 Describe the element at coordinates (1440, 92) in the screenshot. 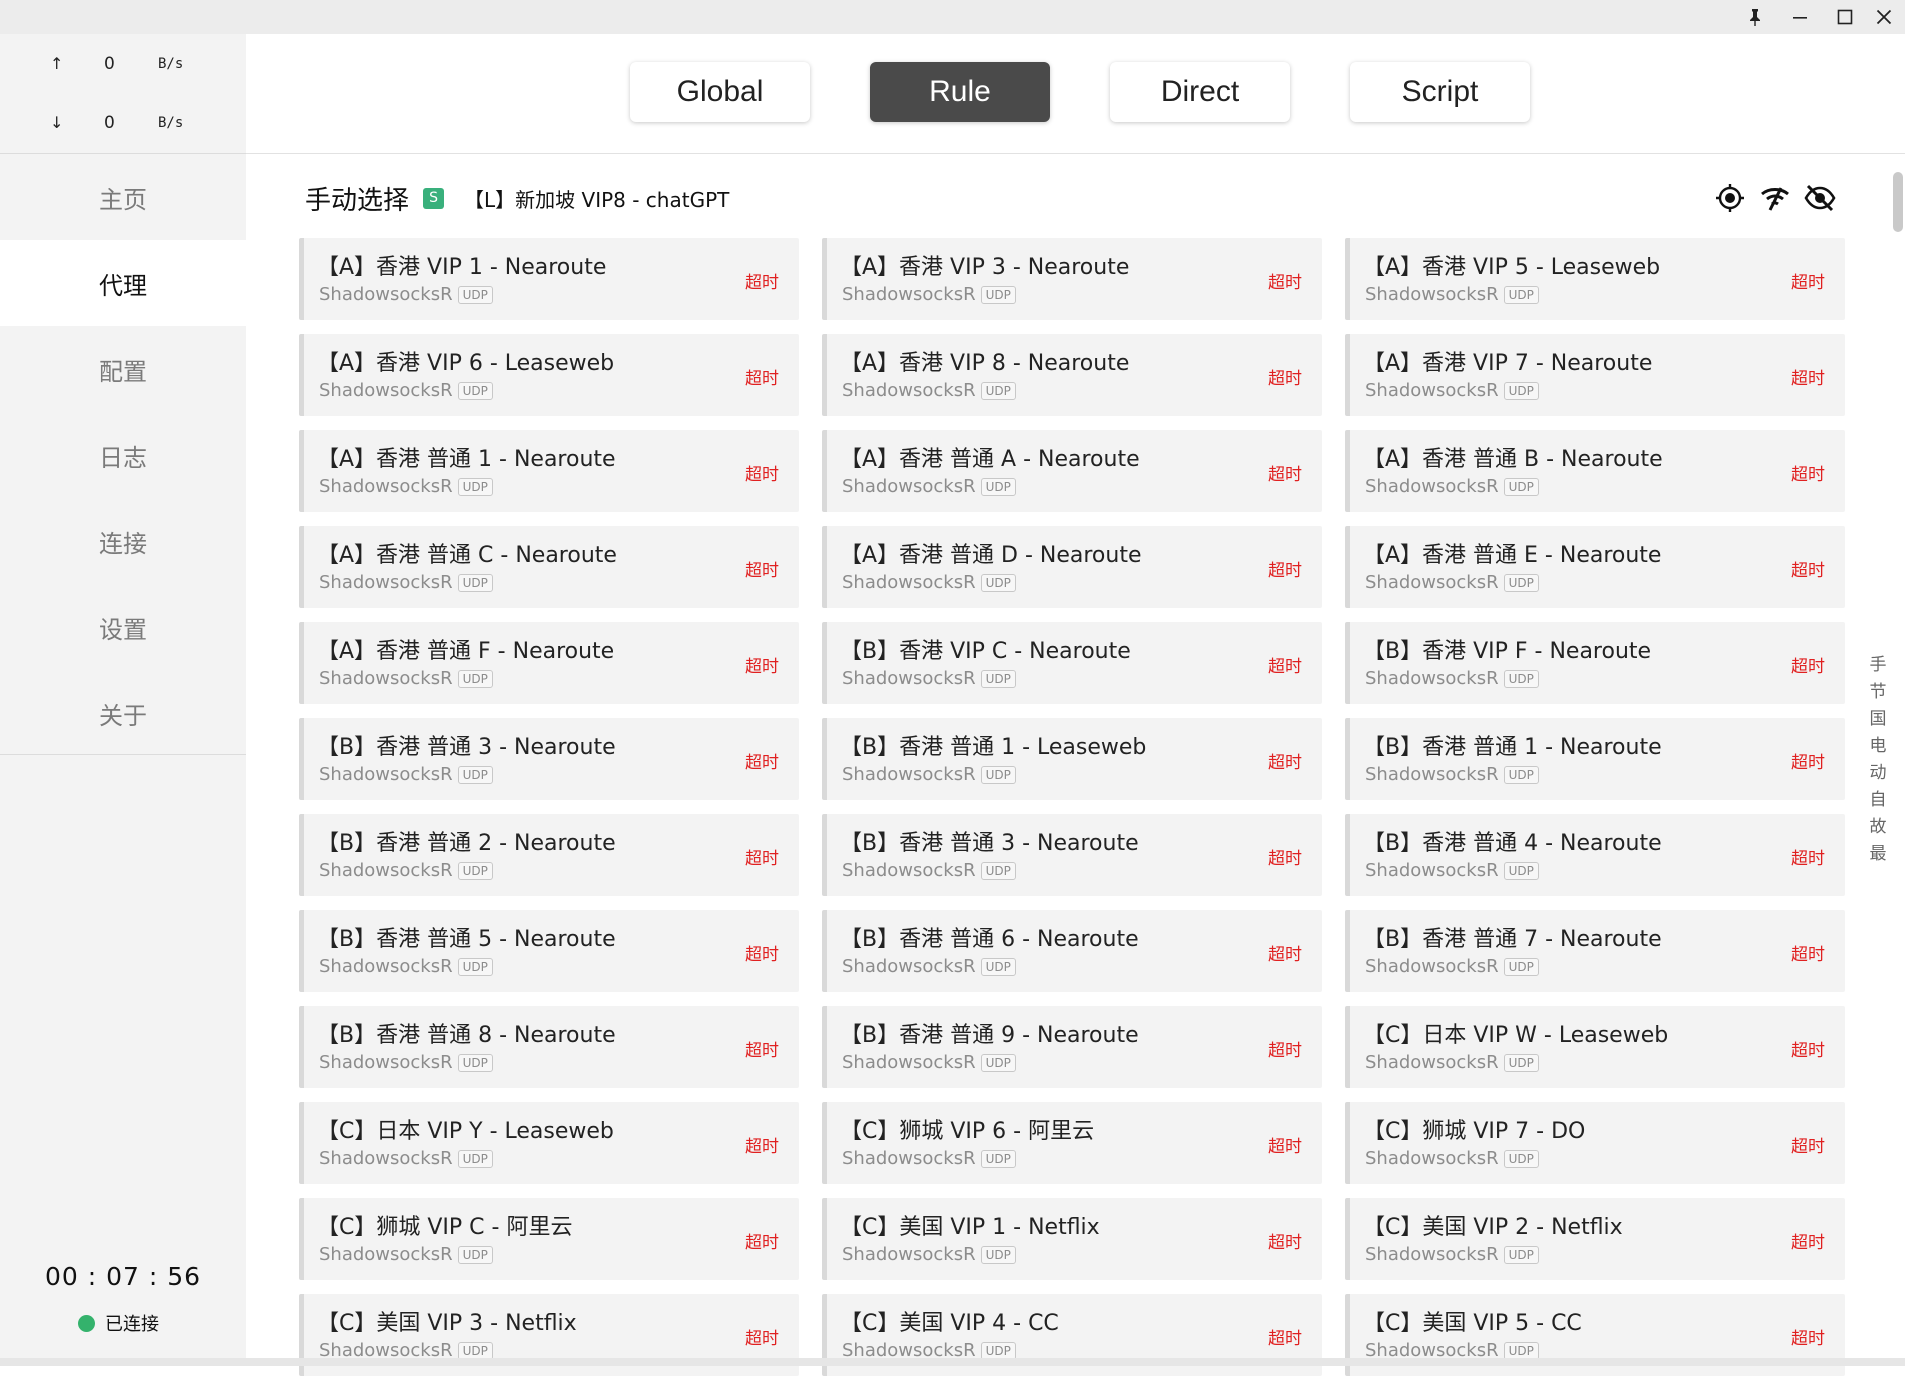

I see `mode-script-button: Script` at that location.